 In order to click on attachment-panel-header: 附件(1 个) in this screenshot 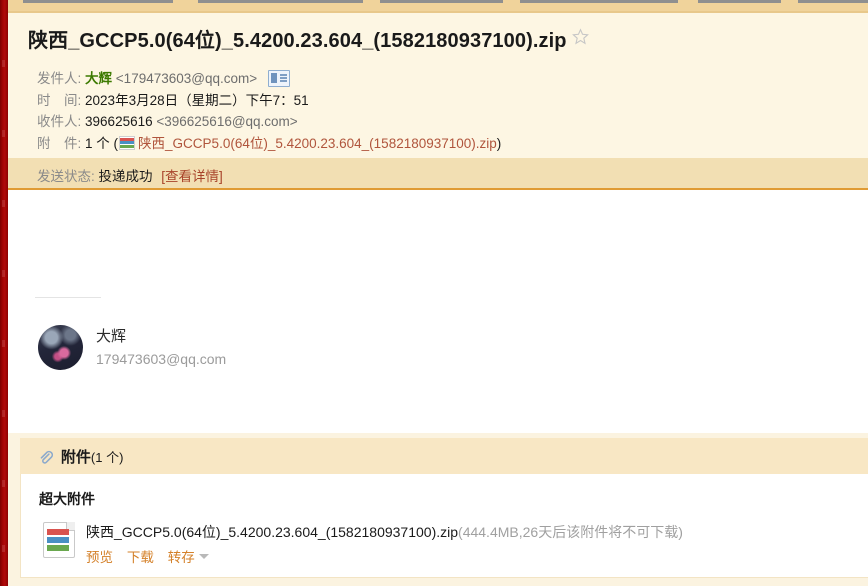, I will do `click(444, 456)`.